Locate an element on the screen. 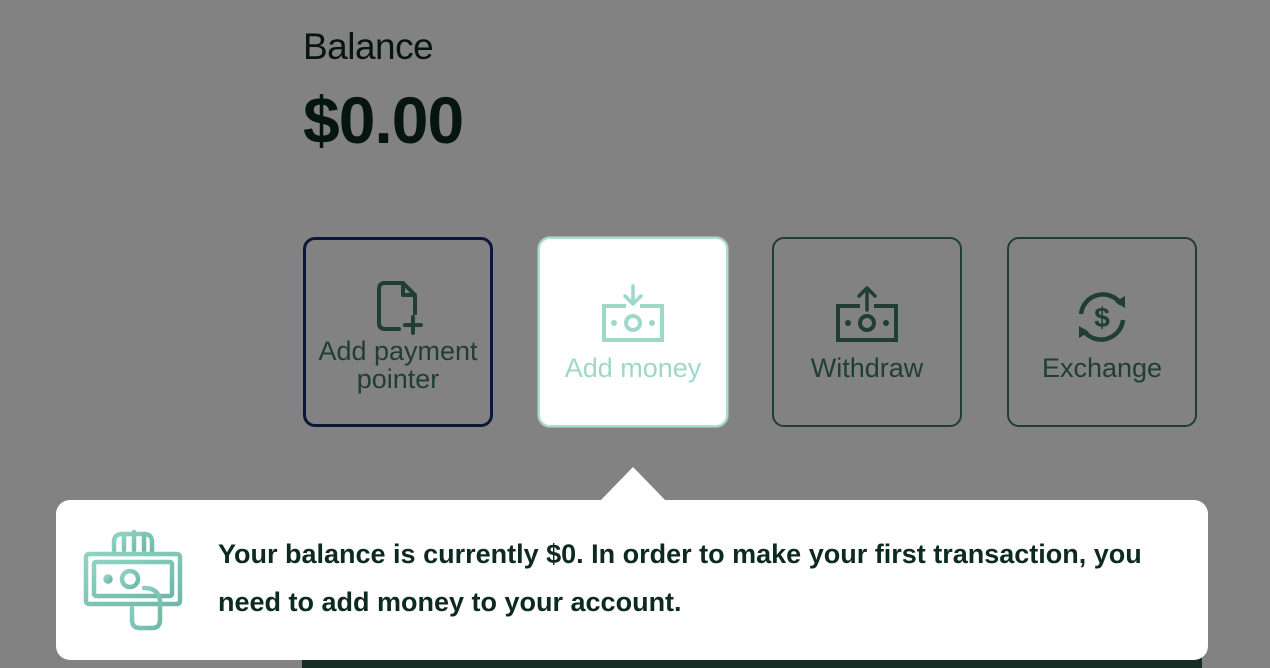 The height and width of the screenshot is (668, 1270). add-money-button: Add money is located at coordinates (633, 332).